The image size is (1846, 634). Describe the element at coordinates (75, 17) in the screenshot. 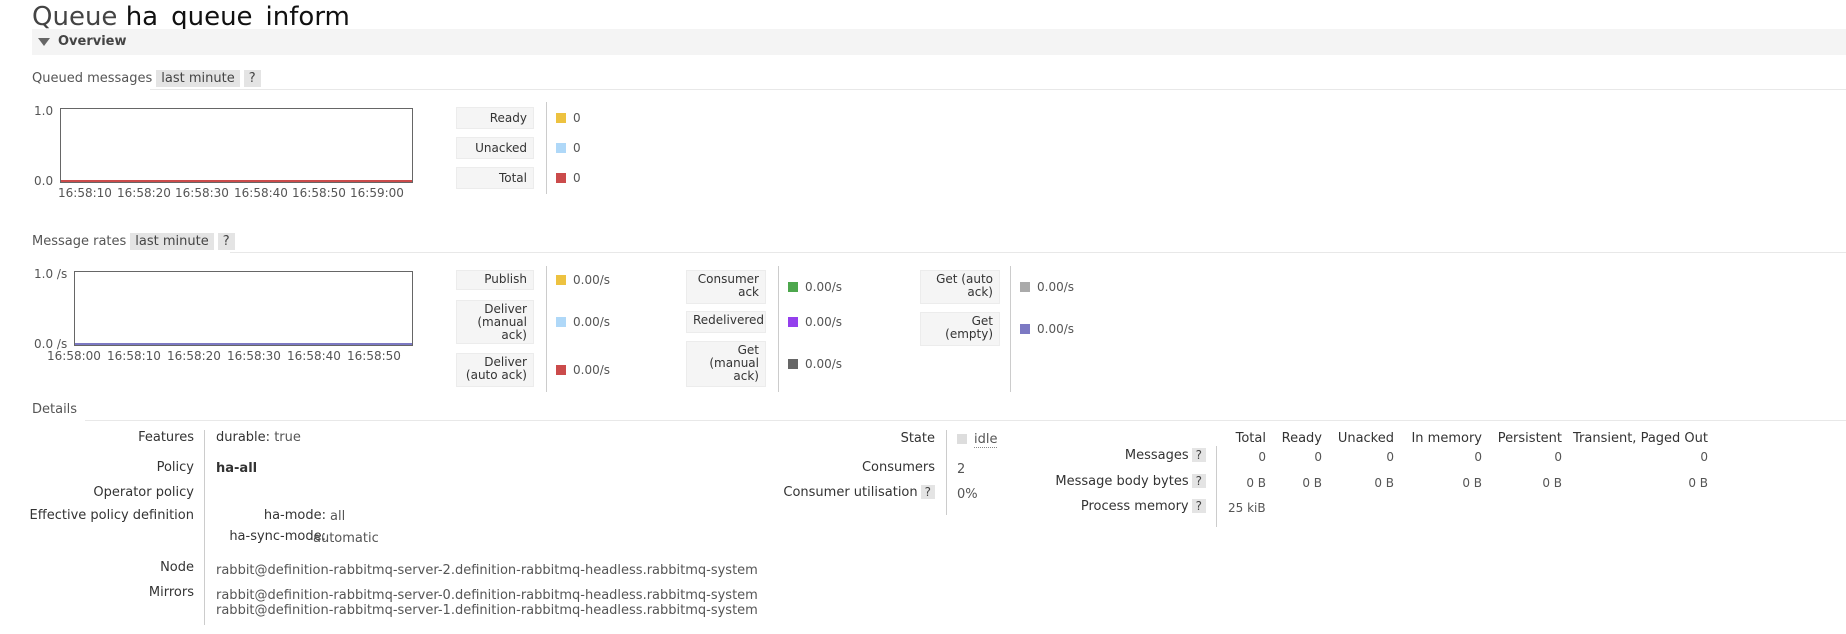

I see `title-prefix: Queue` at that location.